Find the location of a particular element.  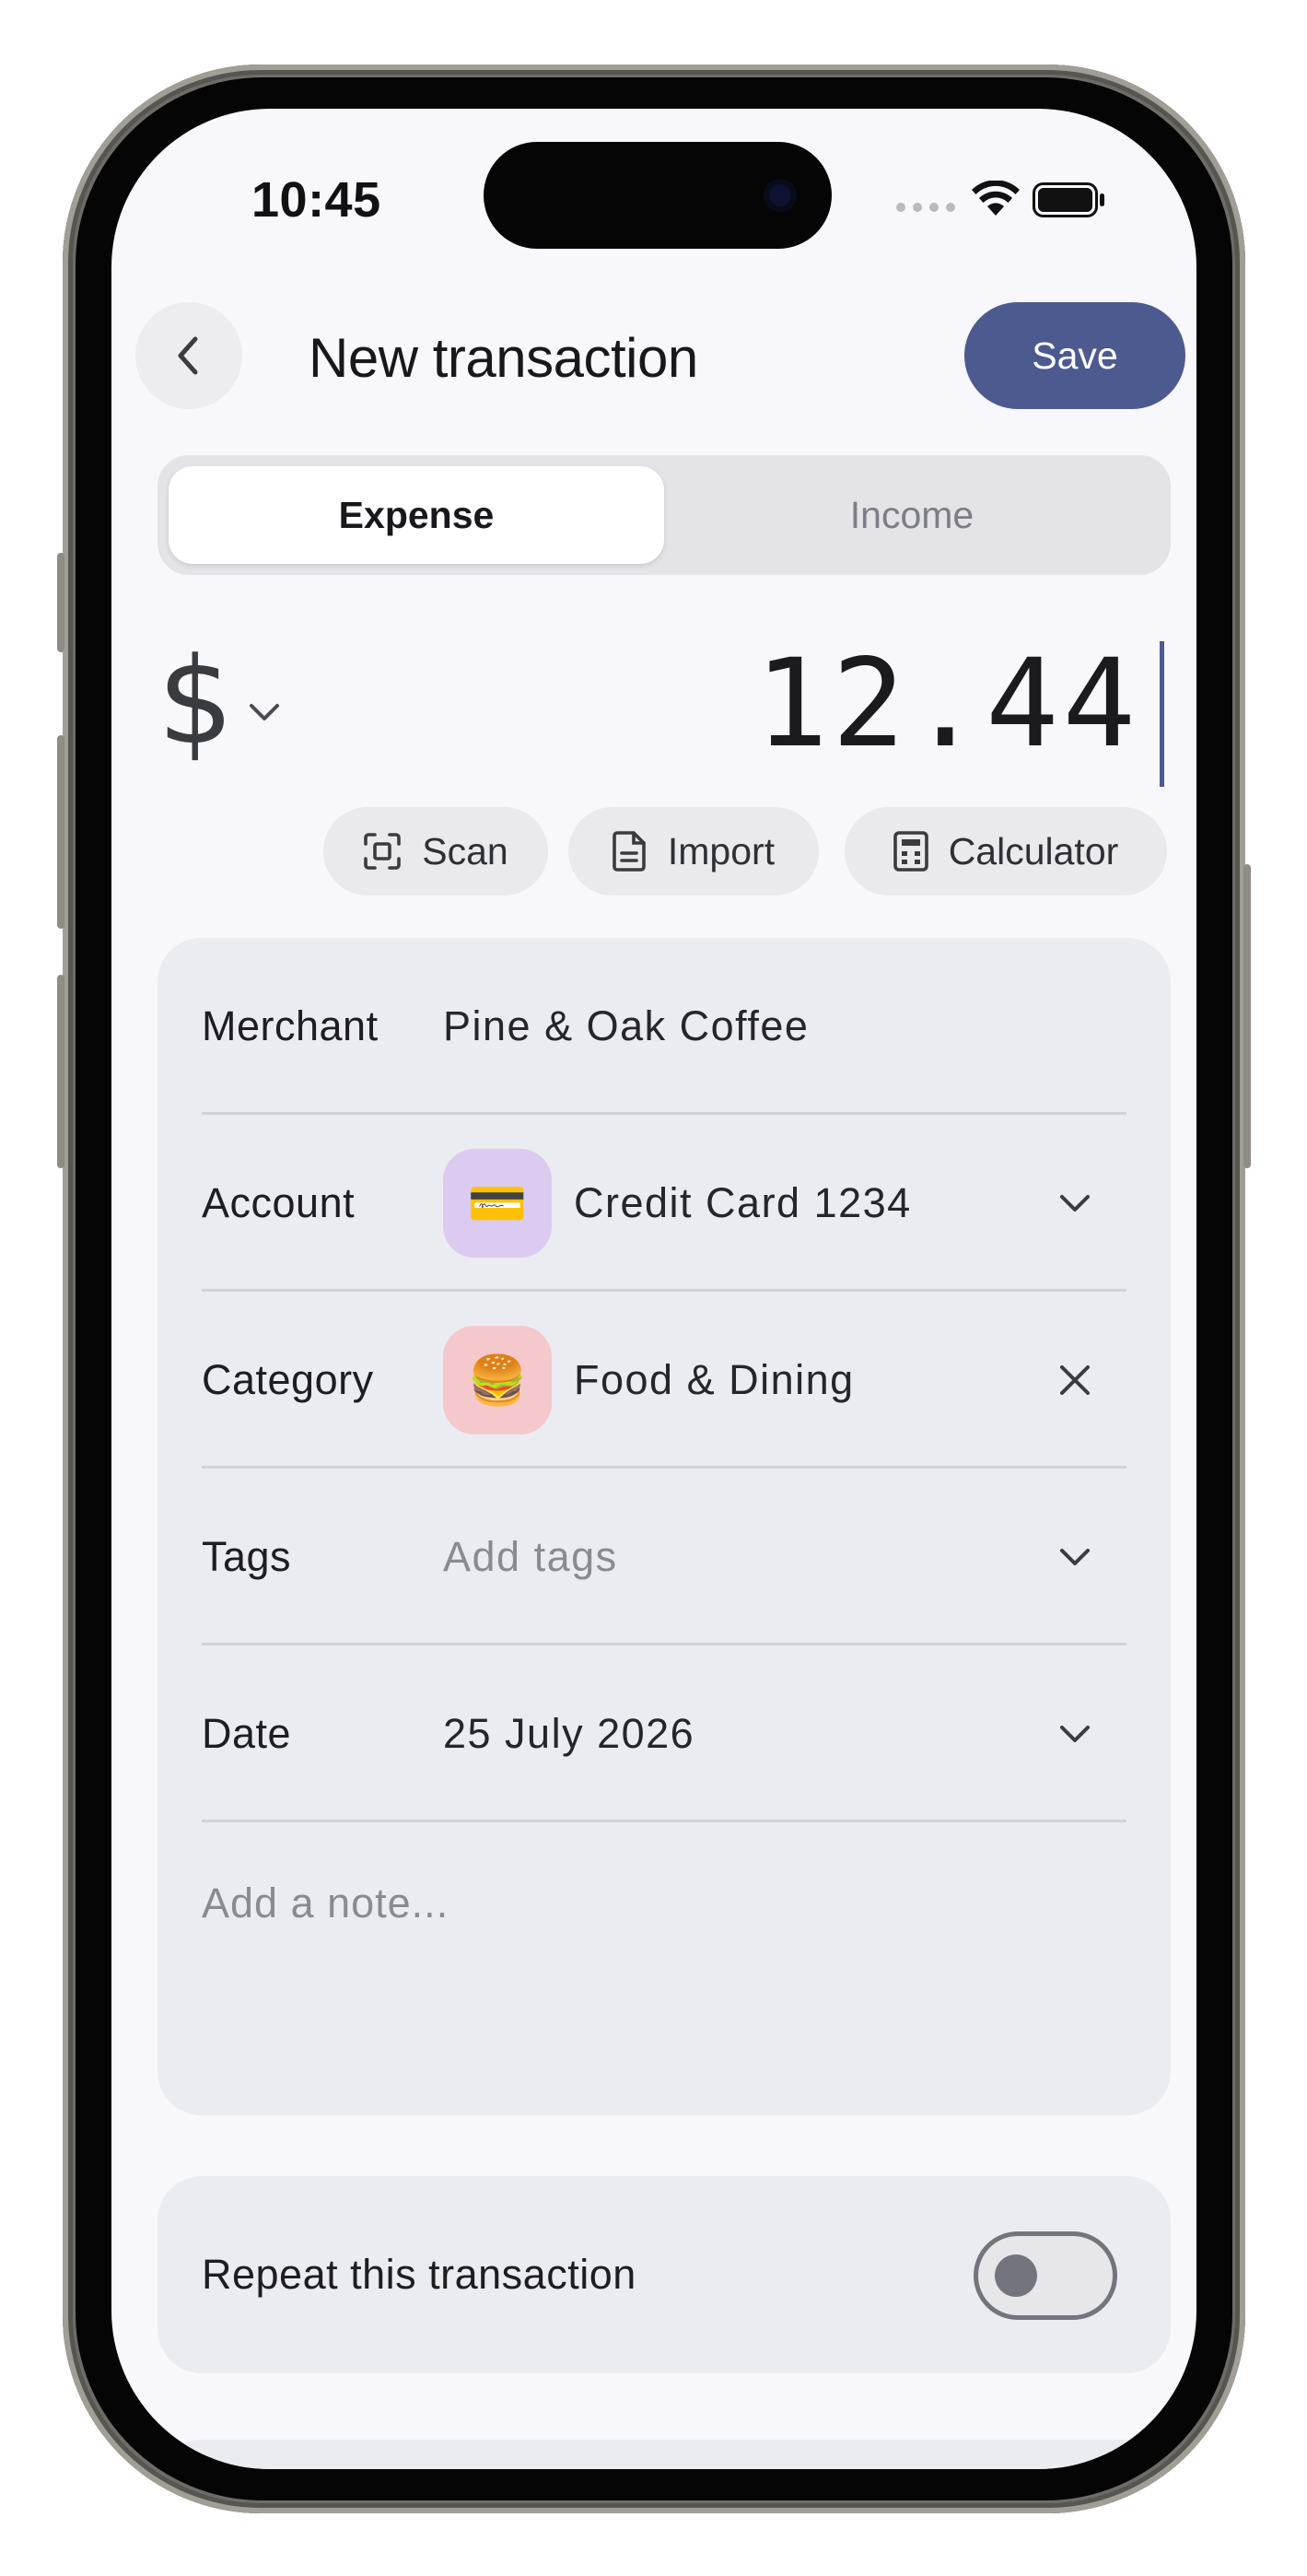

cellular-signal-icon is located at coordinates (926, 207).